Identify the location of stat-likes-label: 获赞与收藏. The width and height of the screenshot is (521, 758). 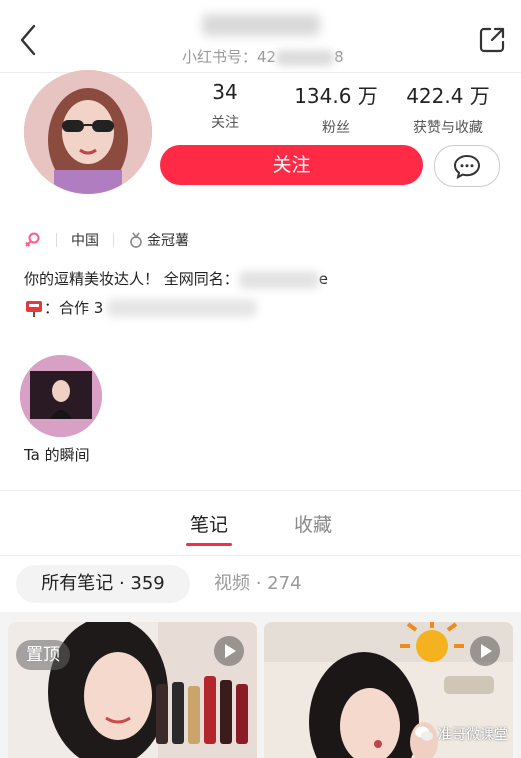
(448, 128).